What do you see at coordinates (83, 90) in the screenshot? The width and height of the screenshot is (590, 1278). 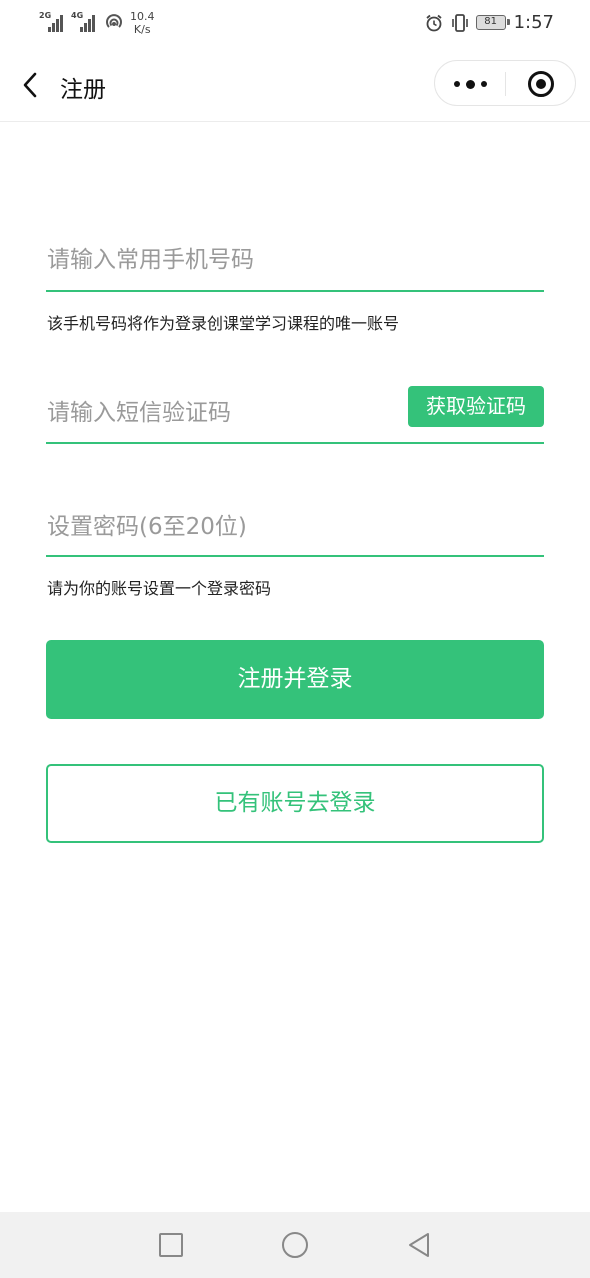 I see `page-title: 注册` at bounding box center [83, 90].